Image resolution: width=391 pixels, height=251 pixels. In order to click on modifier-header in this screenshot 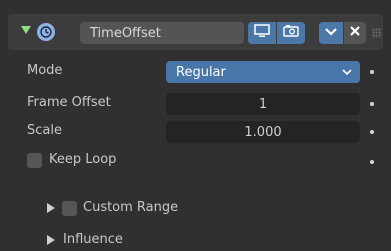, I will do `click(195, 32)`.